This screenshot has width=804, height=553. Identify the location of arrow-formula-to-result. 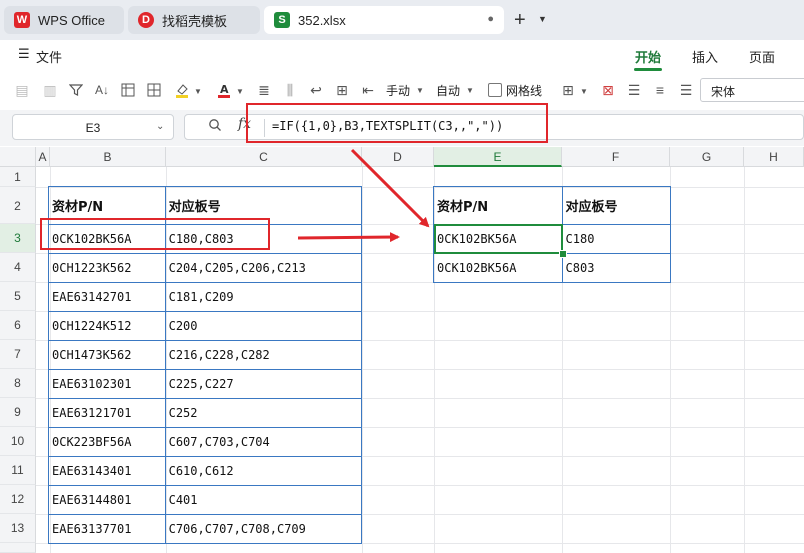
(390, 188).